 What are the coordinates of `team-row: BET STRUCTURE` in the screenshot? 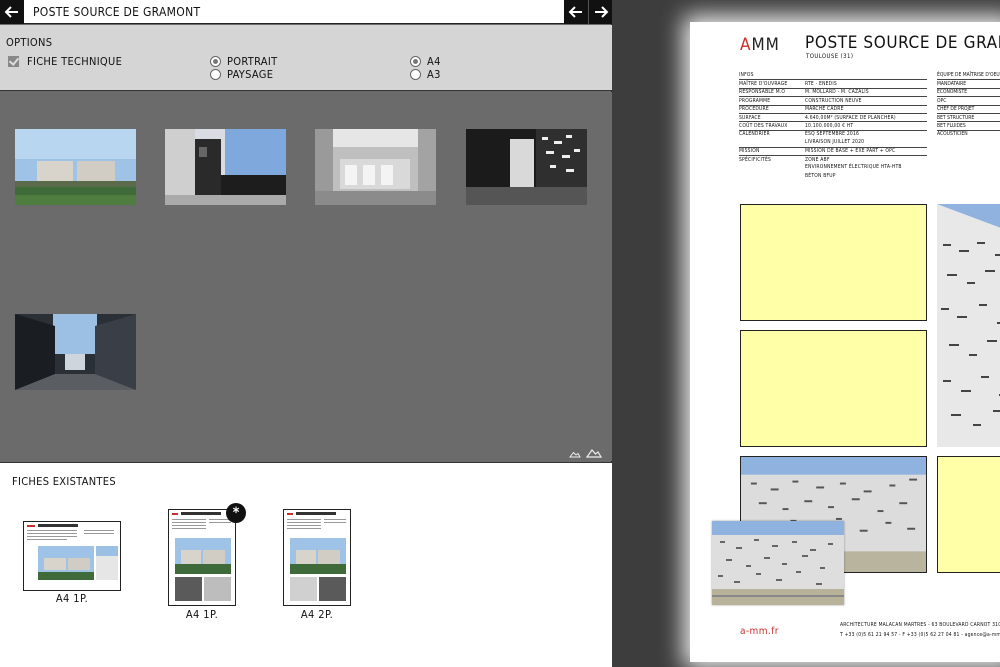 It's located at (968, 116).